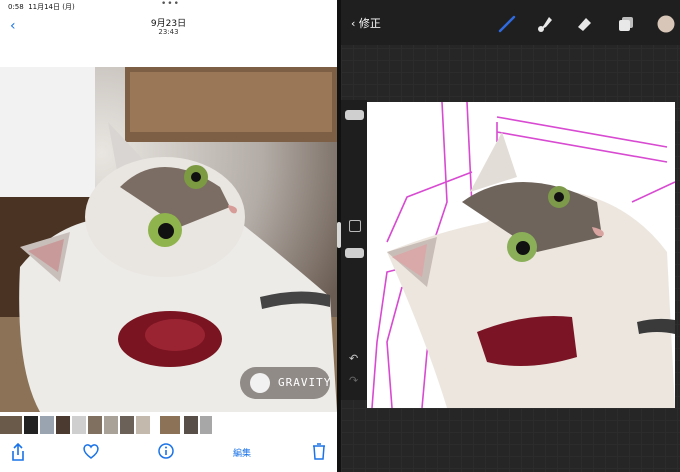  Describe the element at coordinates (168, 32) in the screenshot. I see `photo-time: 23:43` at that location.